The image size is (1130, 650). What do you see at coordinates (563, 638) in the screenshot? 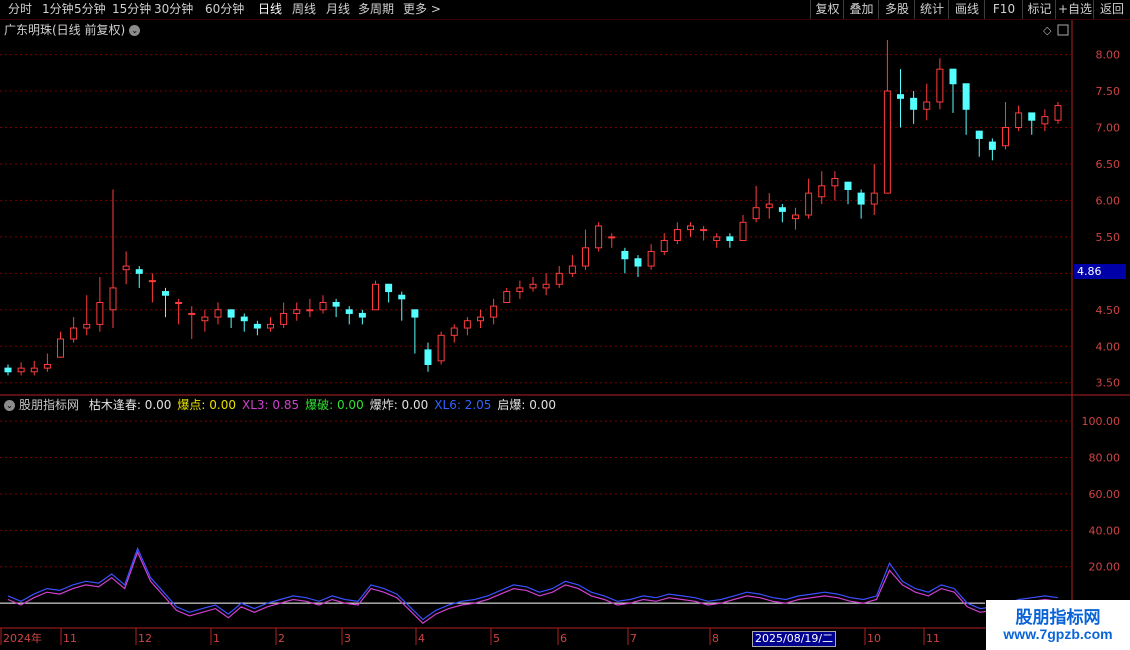
I see `x-axis-label: 6` at bounding box center [563, 638].